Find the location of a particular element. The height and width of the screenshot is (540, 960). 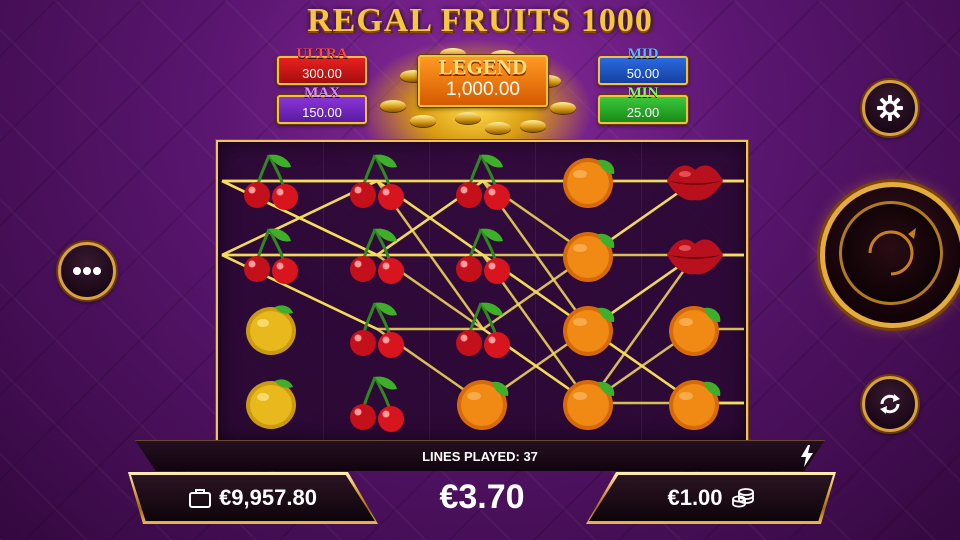

wallet-icon is located at coordinates (200, 498).